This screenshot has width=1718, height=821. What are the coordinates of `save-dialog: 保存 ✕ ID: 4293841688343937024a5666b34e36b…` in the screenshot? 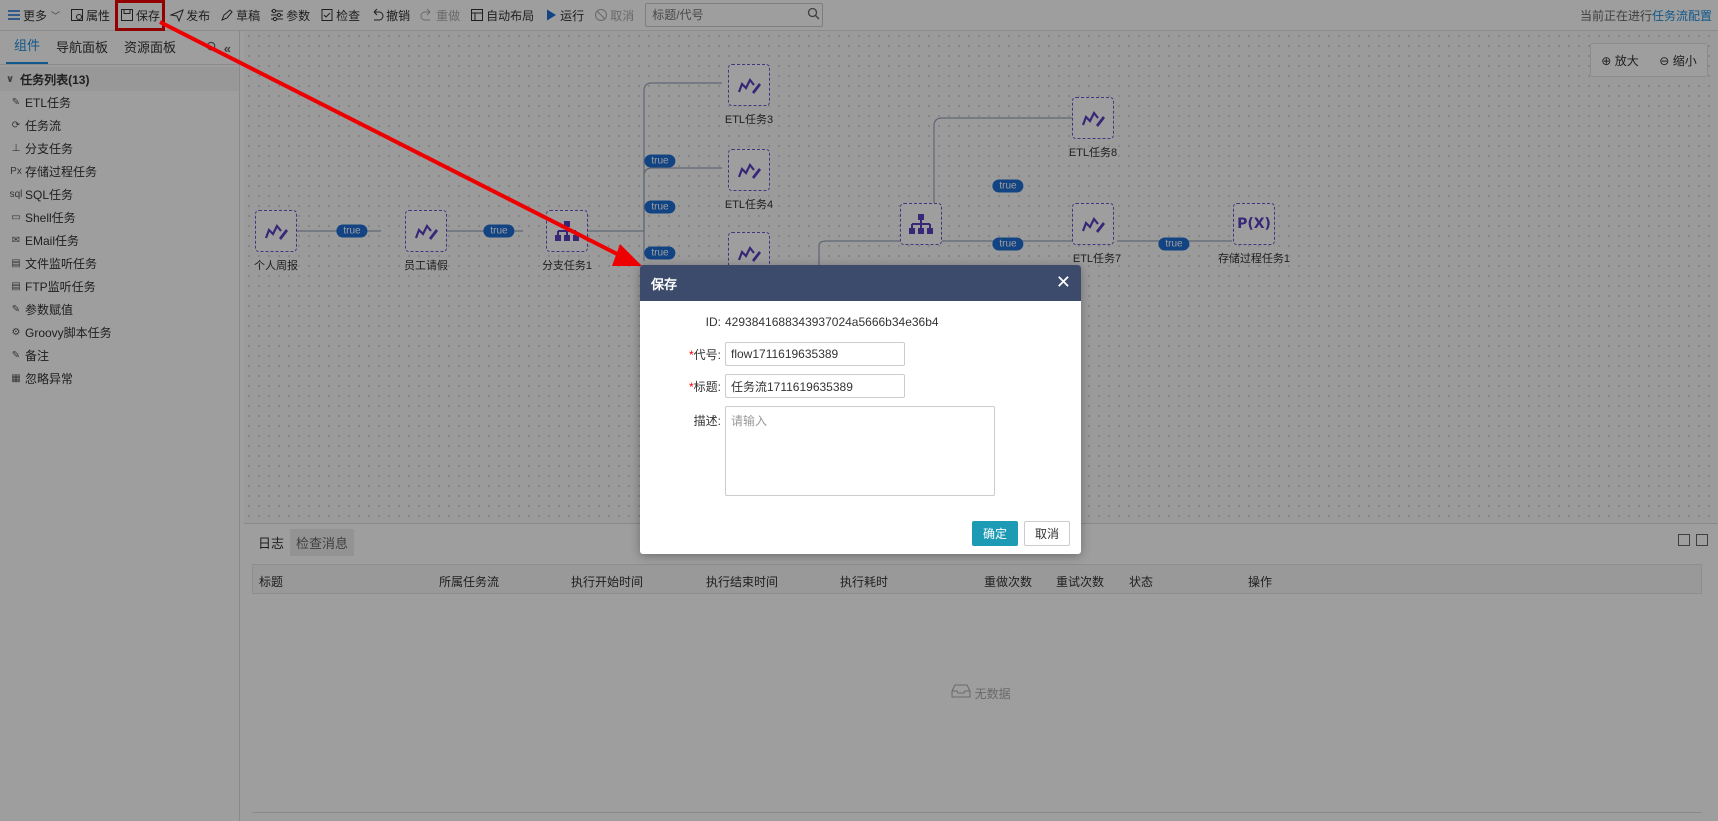 It's located at (860, 409).